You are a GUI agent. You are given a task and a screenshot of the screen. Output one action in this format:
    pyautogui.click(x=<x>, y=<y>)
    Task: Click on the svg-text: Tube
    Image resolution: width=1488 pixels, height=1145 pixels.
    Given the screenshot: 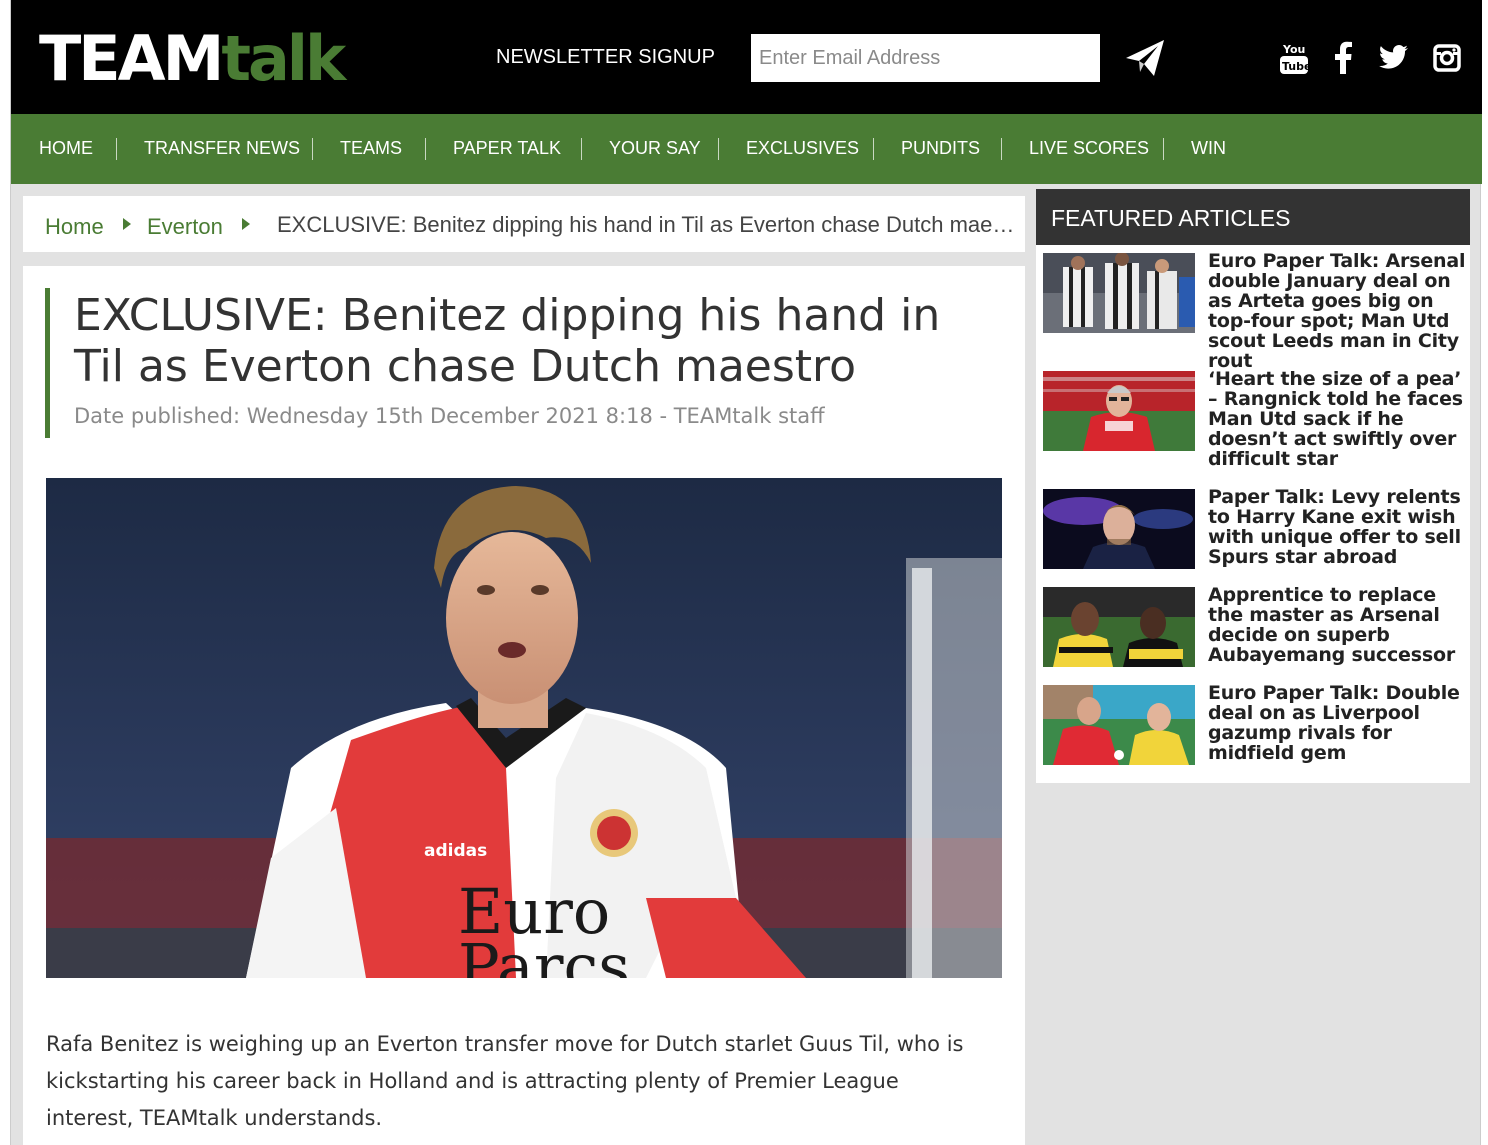 What is the action you would take?
    pyautogui.click(x=1295, y=66)
    